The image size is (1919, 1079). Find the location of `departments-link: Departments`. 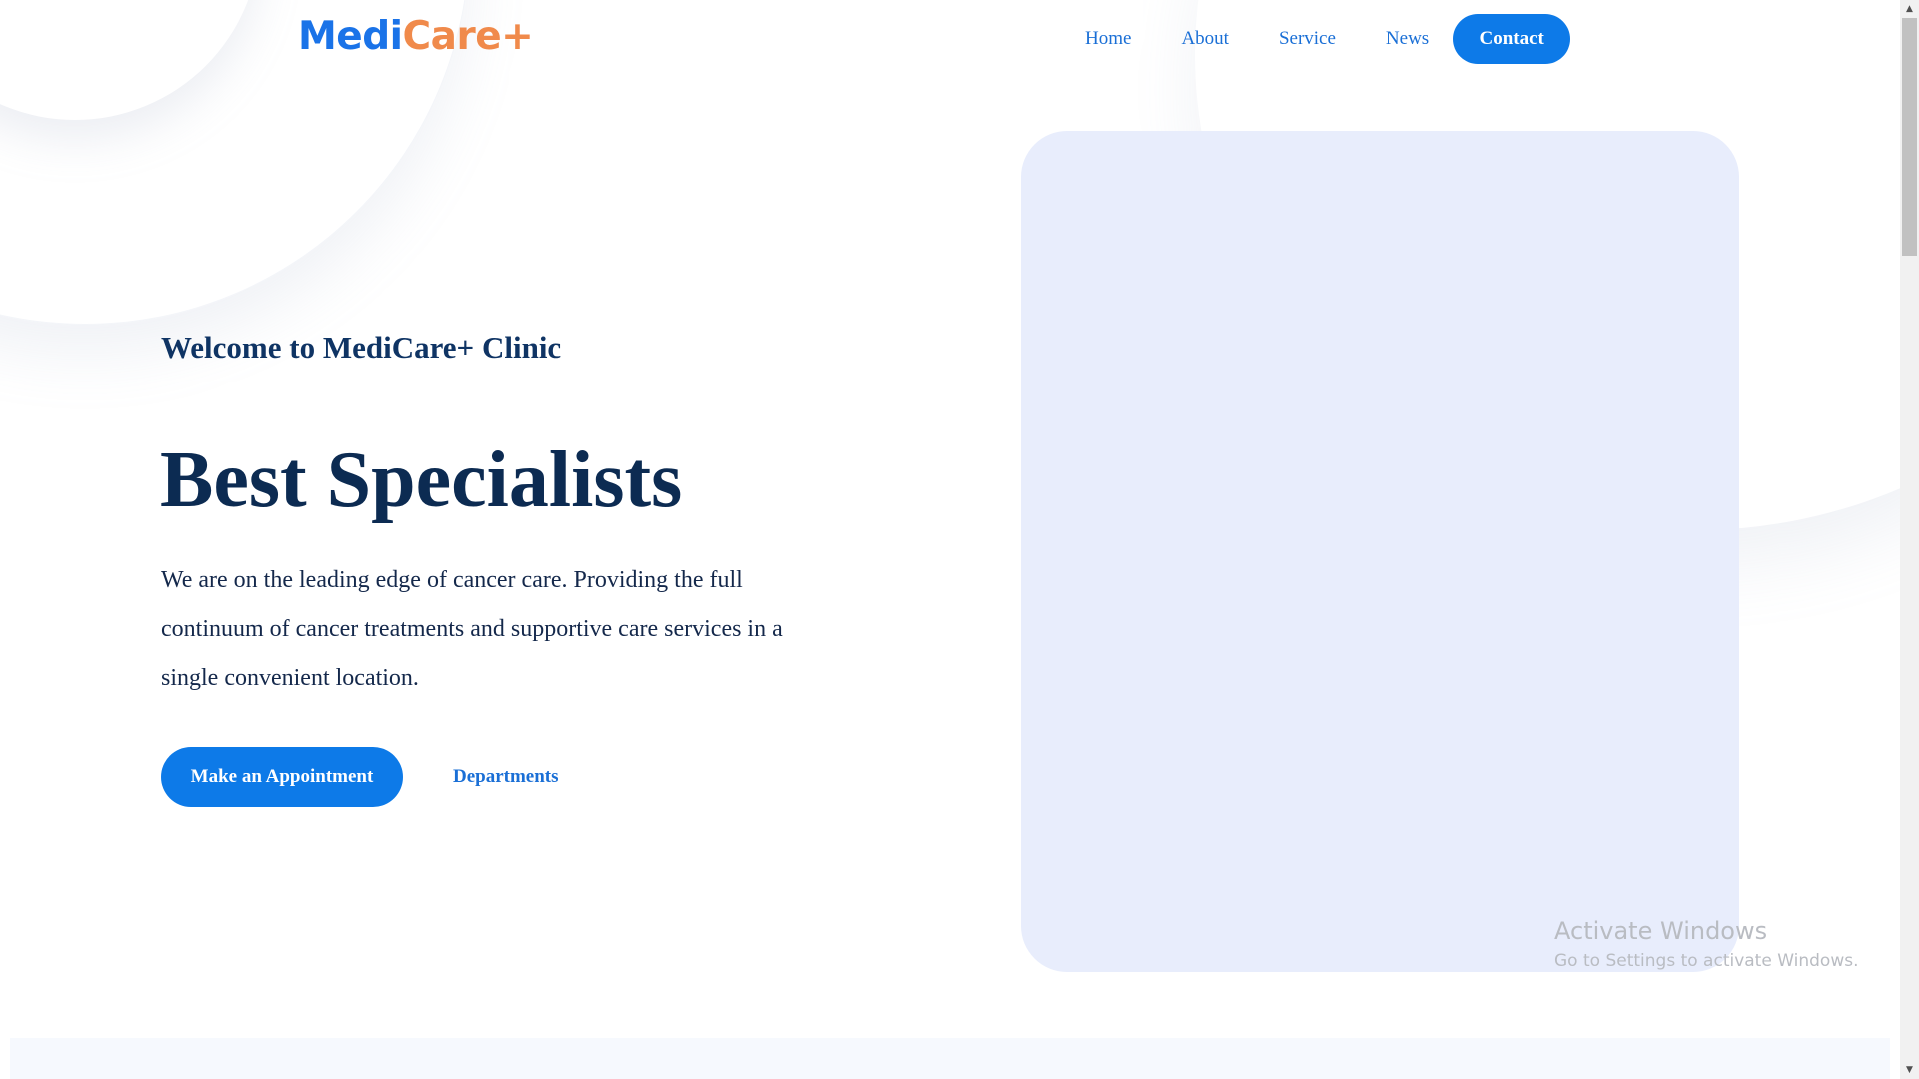

departments-link: Departments is located at coordinates (506, 777).